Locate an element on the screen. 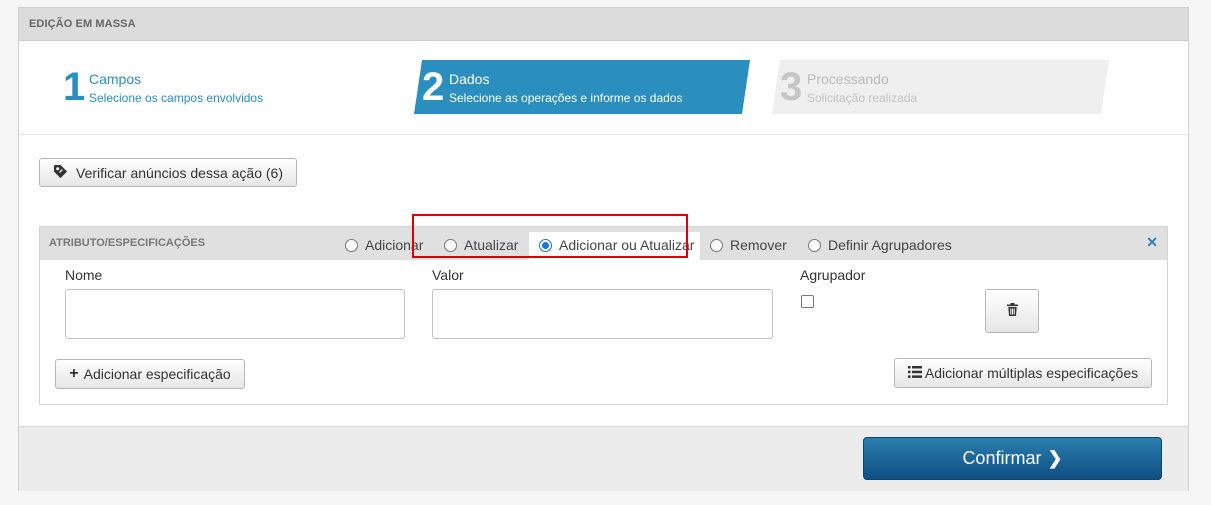 The width and height of the screenshot is (1211, 505). step-campos: 1 Campos Selecione os campos envolvidos is located at coordinates (213, 87).